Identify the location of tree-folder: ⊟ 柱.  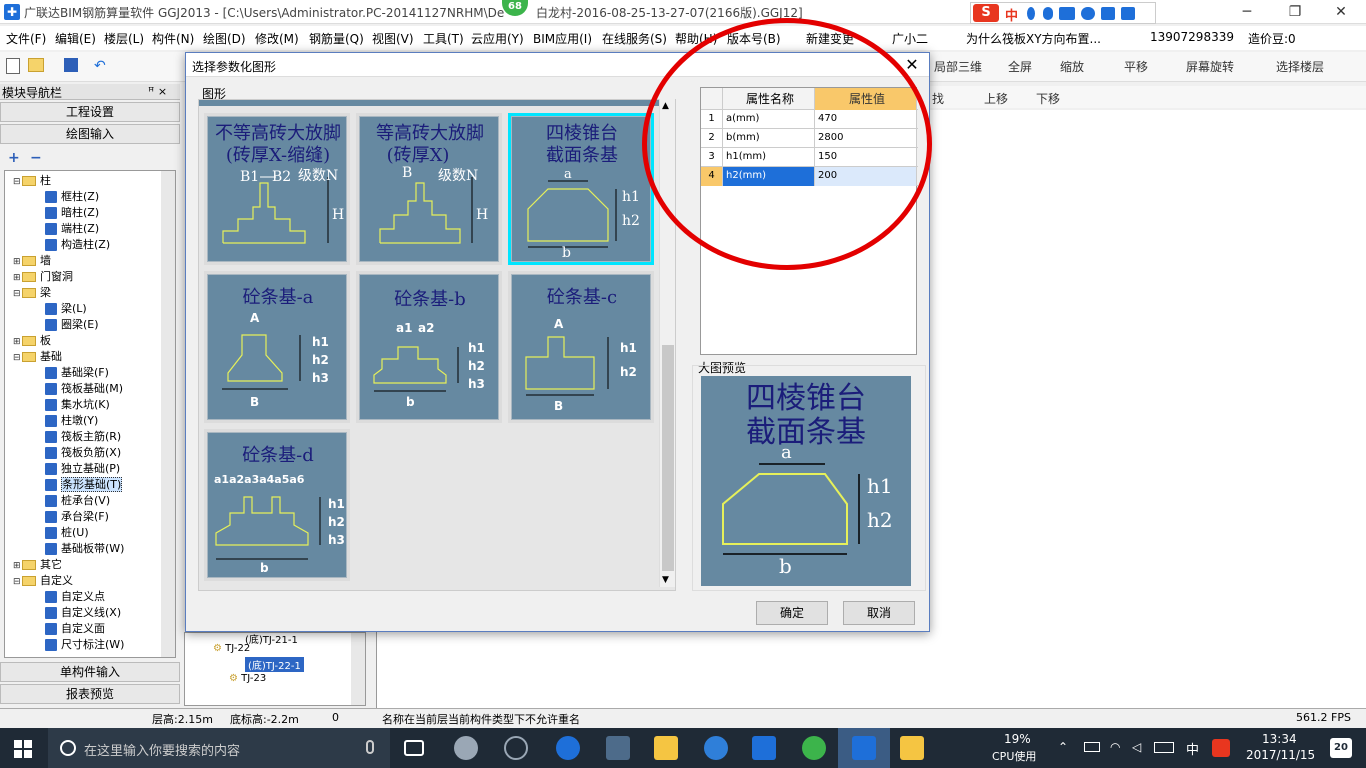
(32, 181).